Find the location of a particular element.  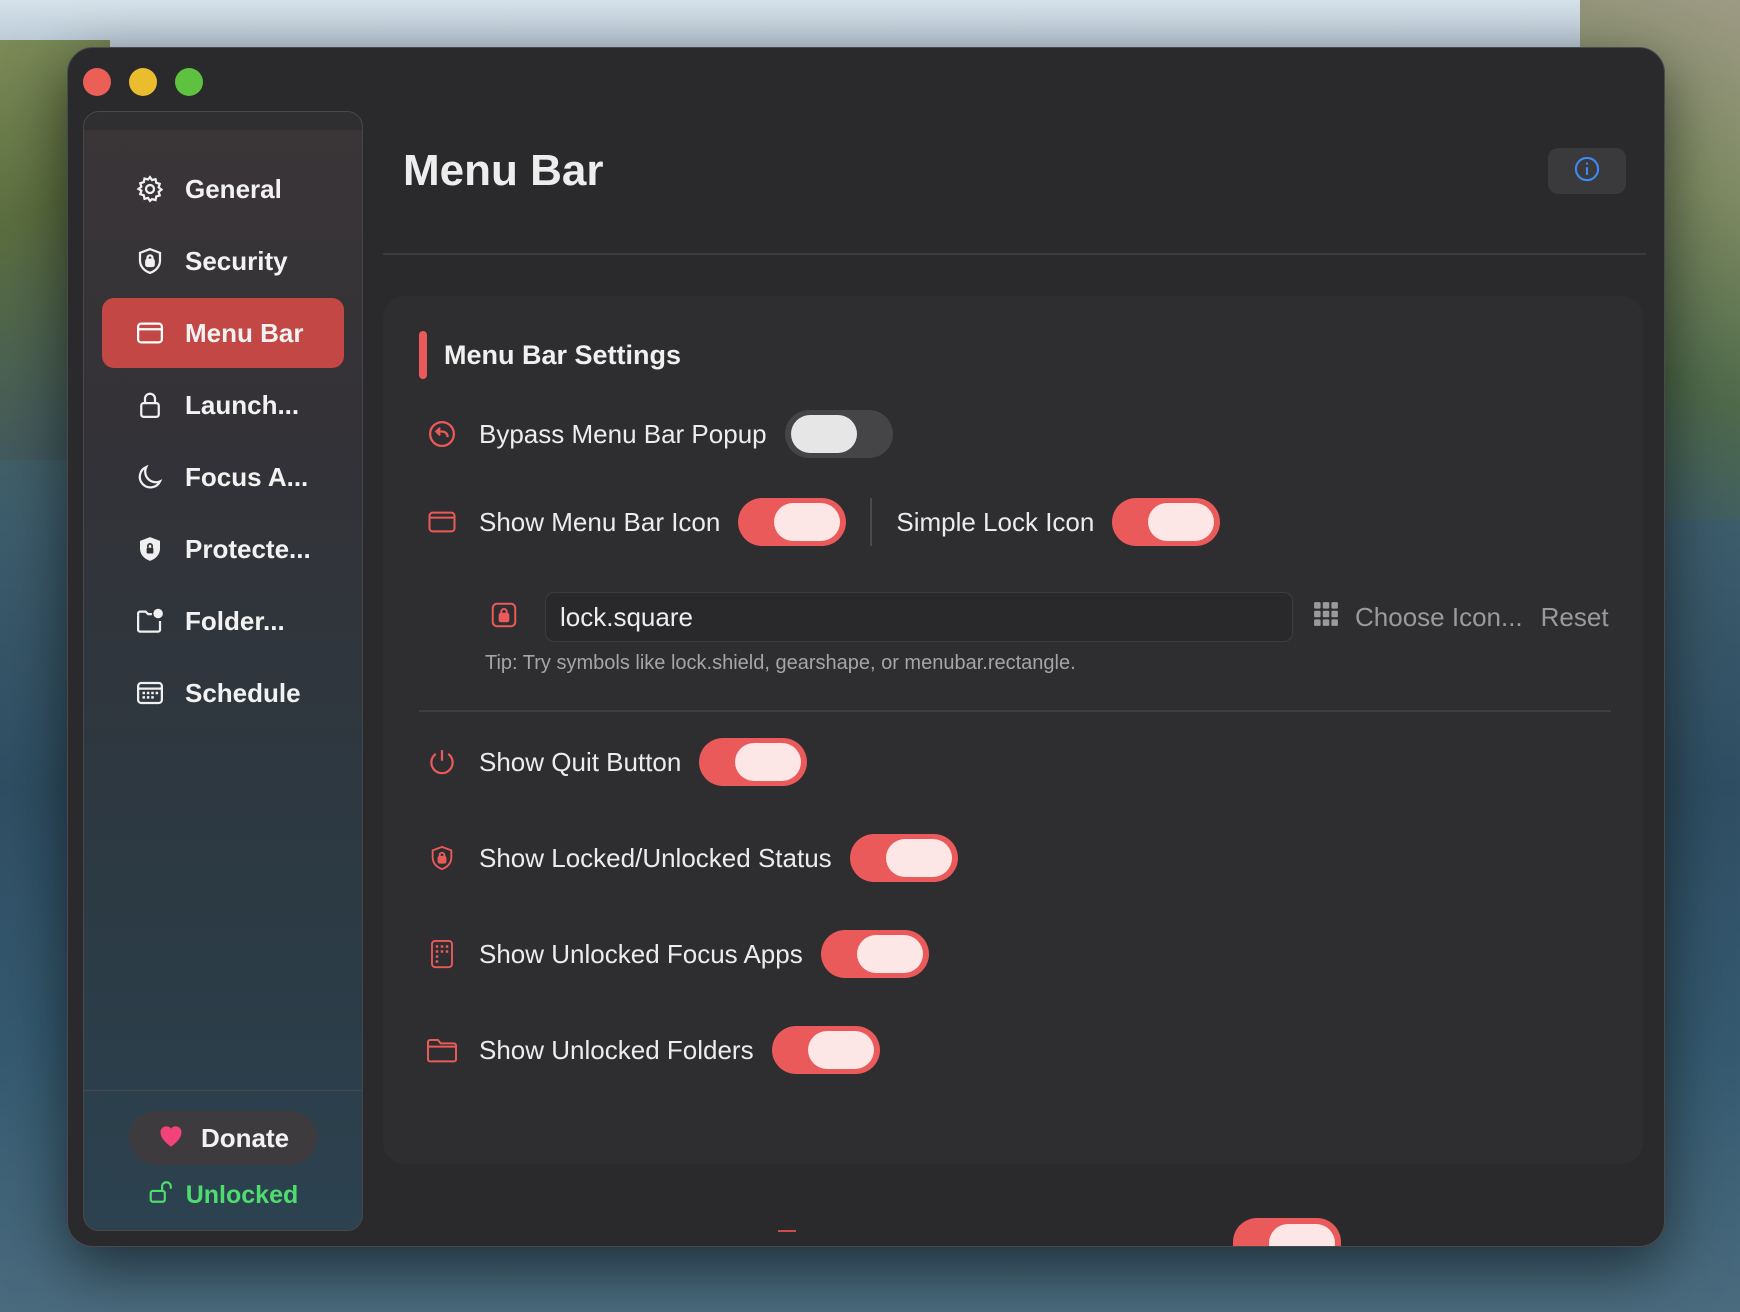

sidebar-footer: Donate Unlocked is located at coordinates (223, 1160).